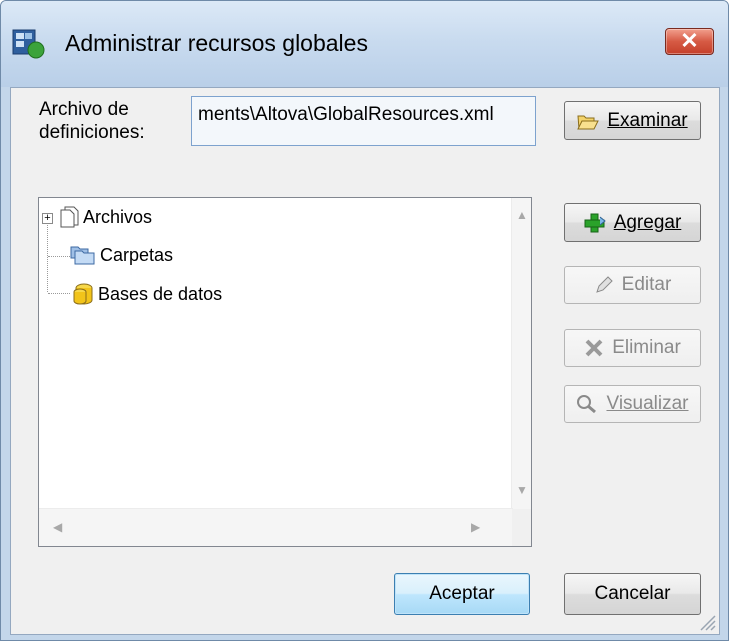  Describe the element at coordinates (363, 121) in the screenshot. I see `definitions-path-input: ments\Altova\GlobalResources.xml` at that location.